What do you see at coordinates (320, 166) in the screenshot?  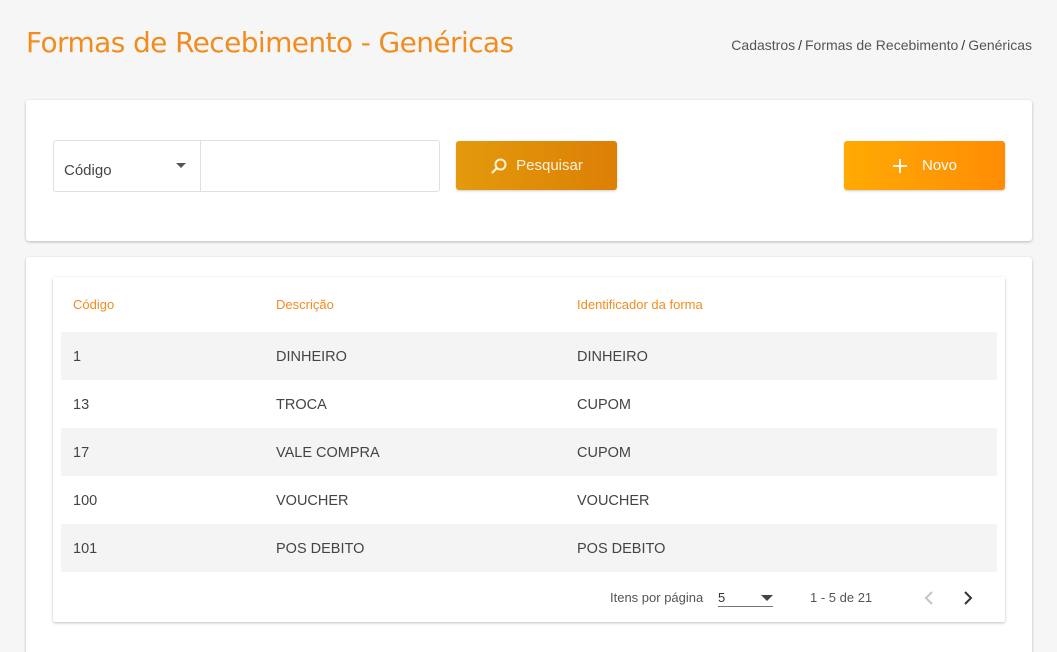 I see `search-input` at bounding box center [320, 166].